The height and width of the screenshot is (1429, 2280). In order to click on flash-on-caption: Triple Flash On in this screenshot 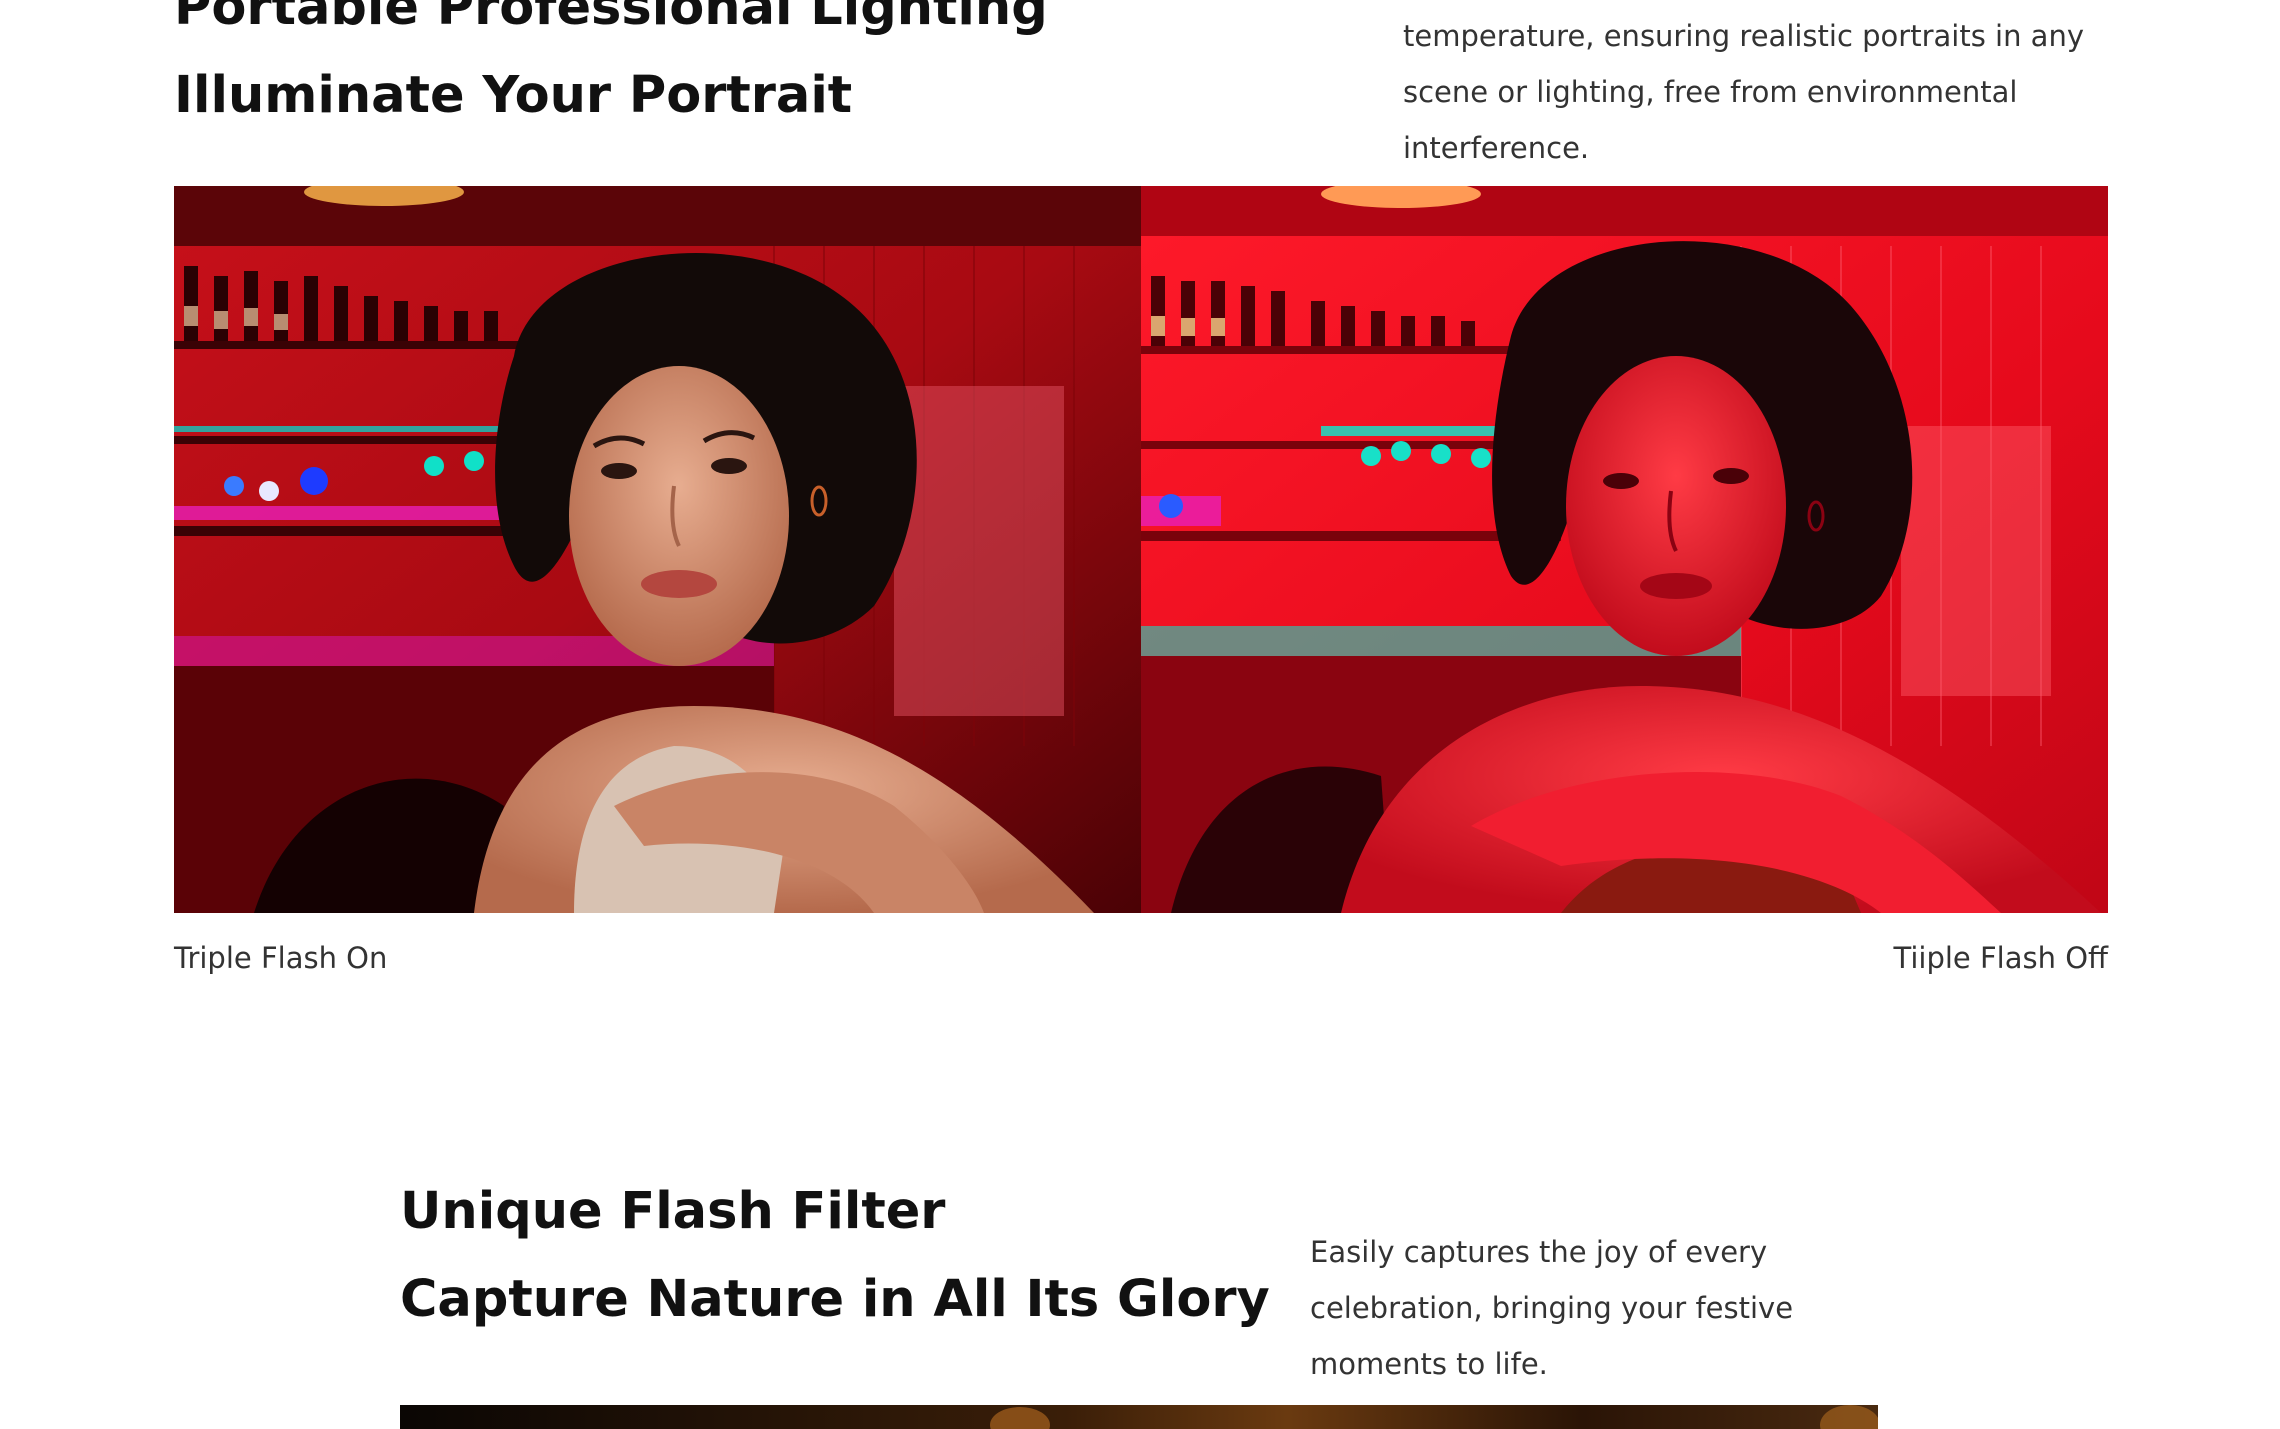, I will do `click(281, 958)`.